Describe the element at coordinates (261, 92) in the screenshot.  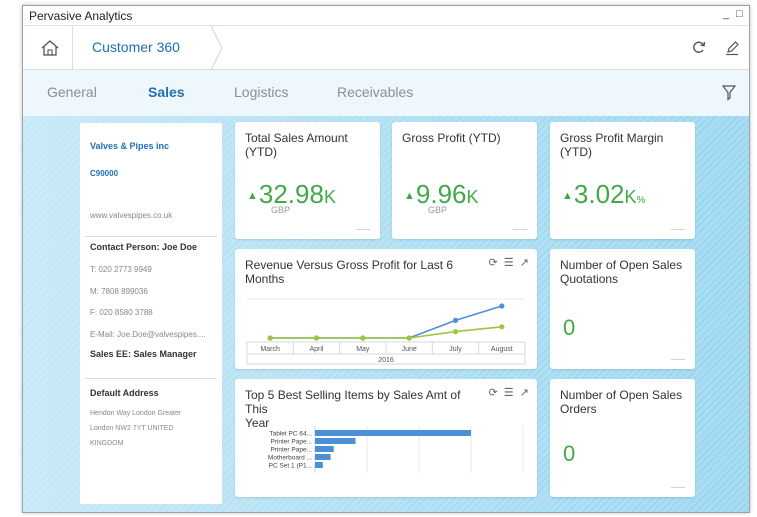
I see `tab-logistics: Logistics` at that location.